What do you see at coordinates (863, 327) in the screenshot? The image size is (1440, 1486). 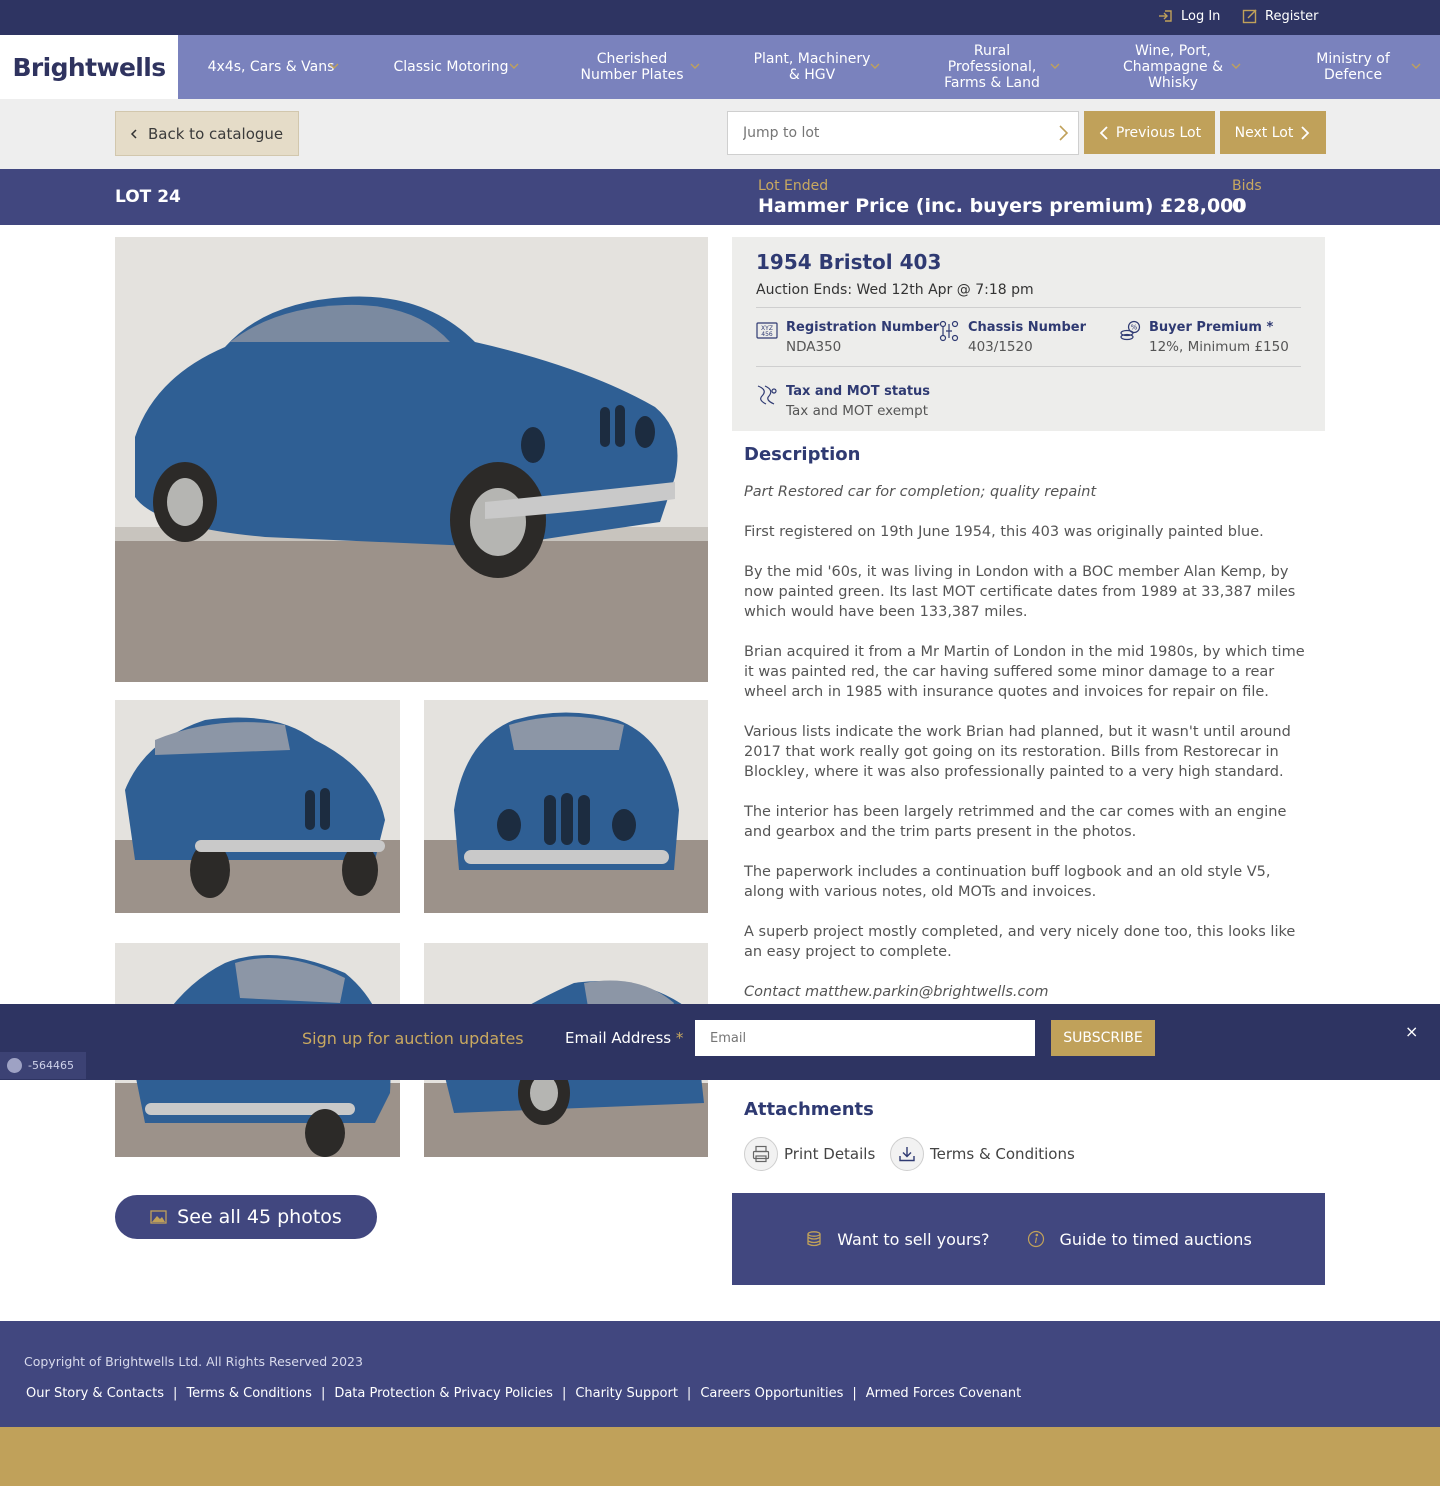 I see `spec-label: Registration Number` at bounding box center [863, 327].